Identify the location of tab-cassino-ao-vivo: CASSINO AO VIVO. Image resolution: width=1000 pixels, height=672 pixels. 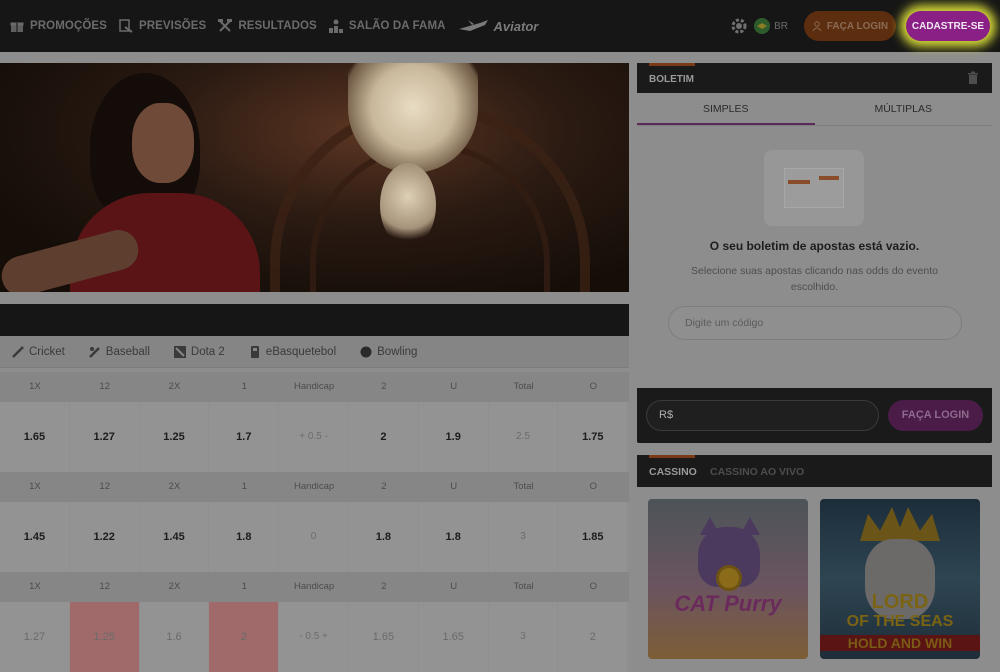
(757, 472).